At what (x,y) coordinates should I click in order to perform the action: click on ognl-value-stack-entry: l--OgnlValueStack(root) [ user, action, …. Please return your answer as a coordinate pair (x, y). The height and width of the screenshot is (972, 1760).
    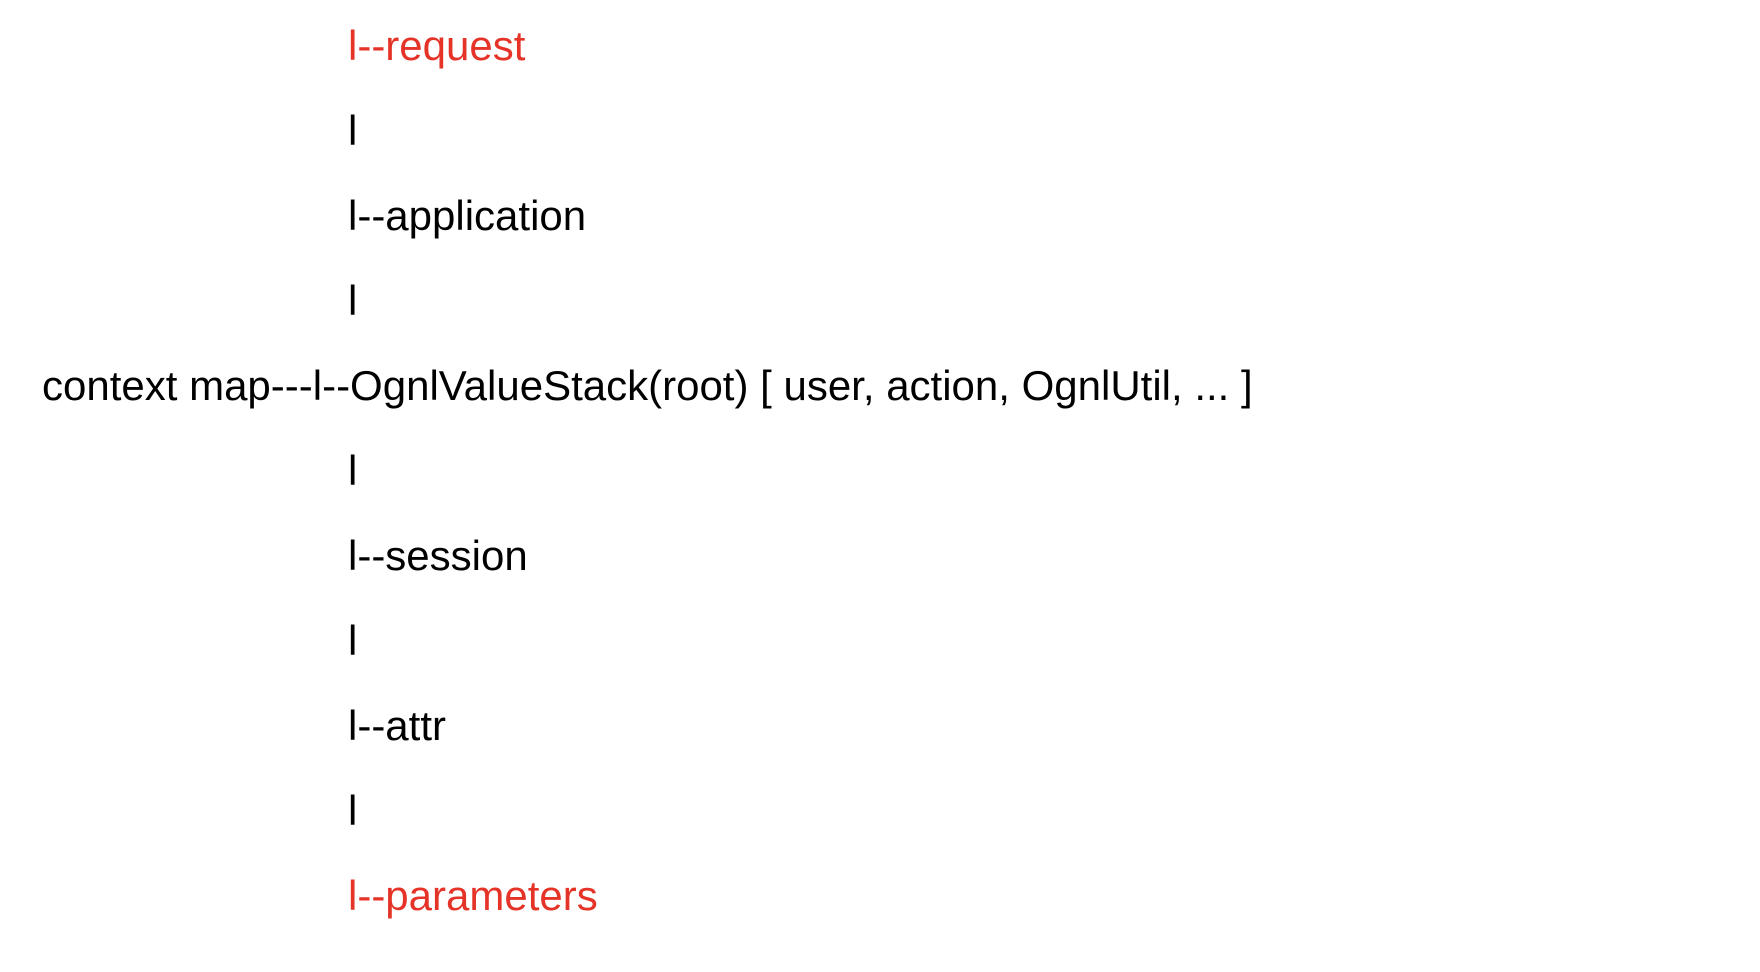
    Looking at the image, I should click on (782, 385).